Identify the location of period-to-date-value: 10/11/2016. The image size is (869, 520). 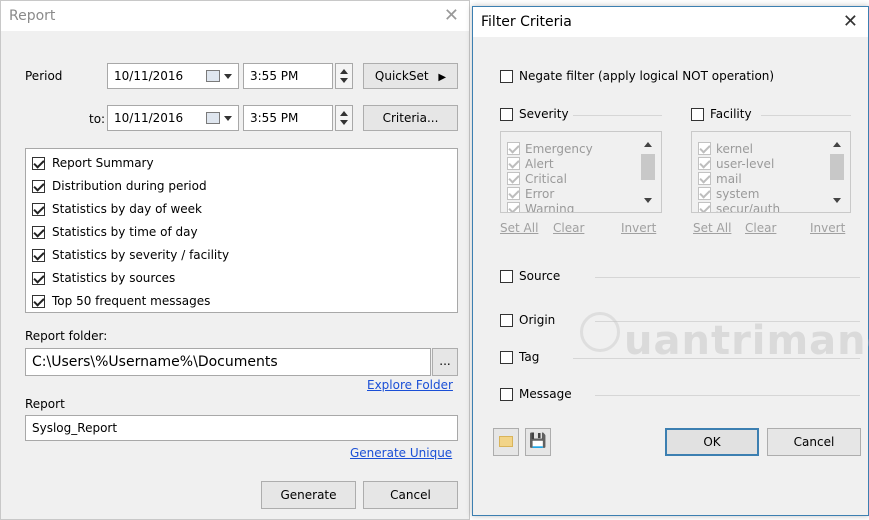
(149, 118).